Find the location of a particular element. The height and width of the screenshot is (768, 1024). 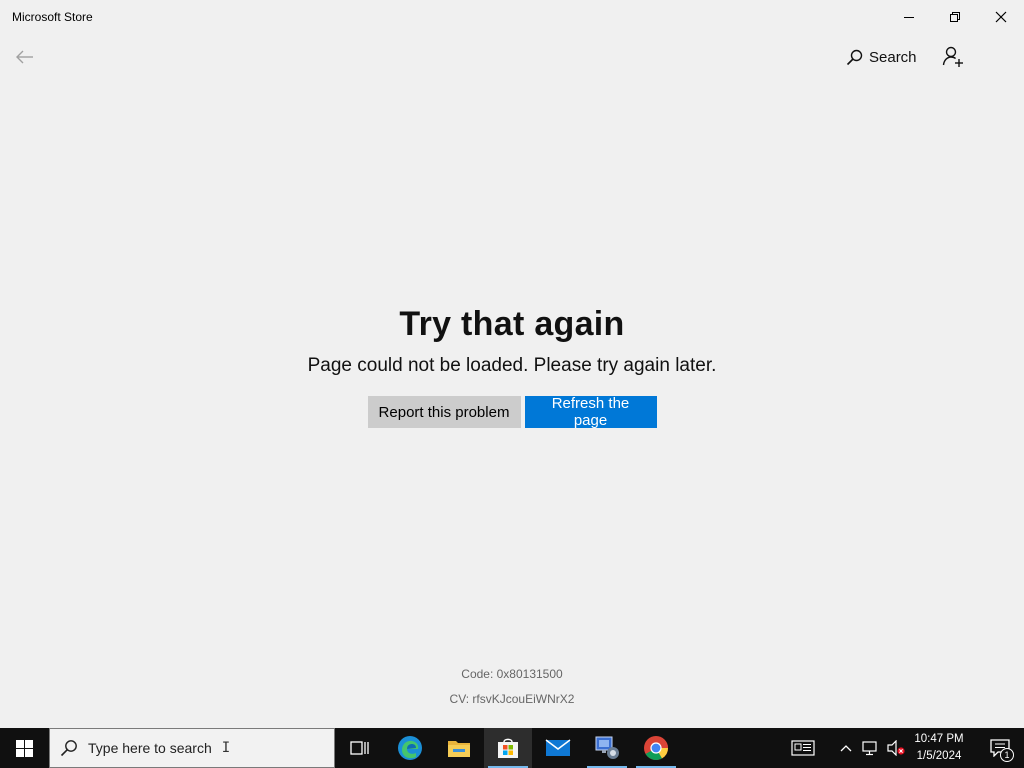

chrome-icon is located at coordinates (656, 748).